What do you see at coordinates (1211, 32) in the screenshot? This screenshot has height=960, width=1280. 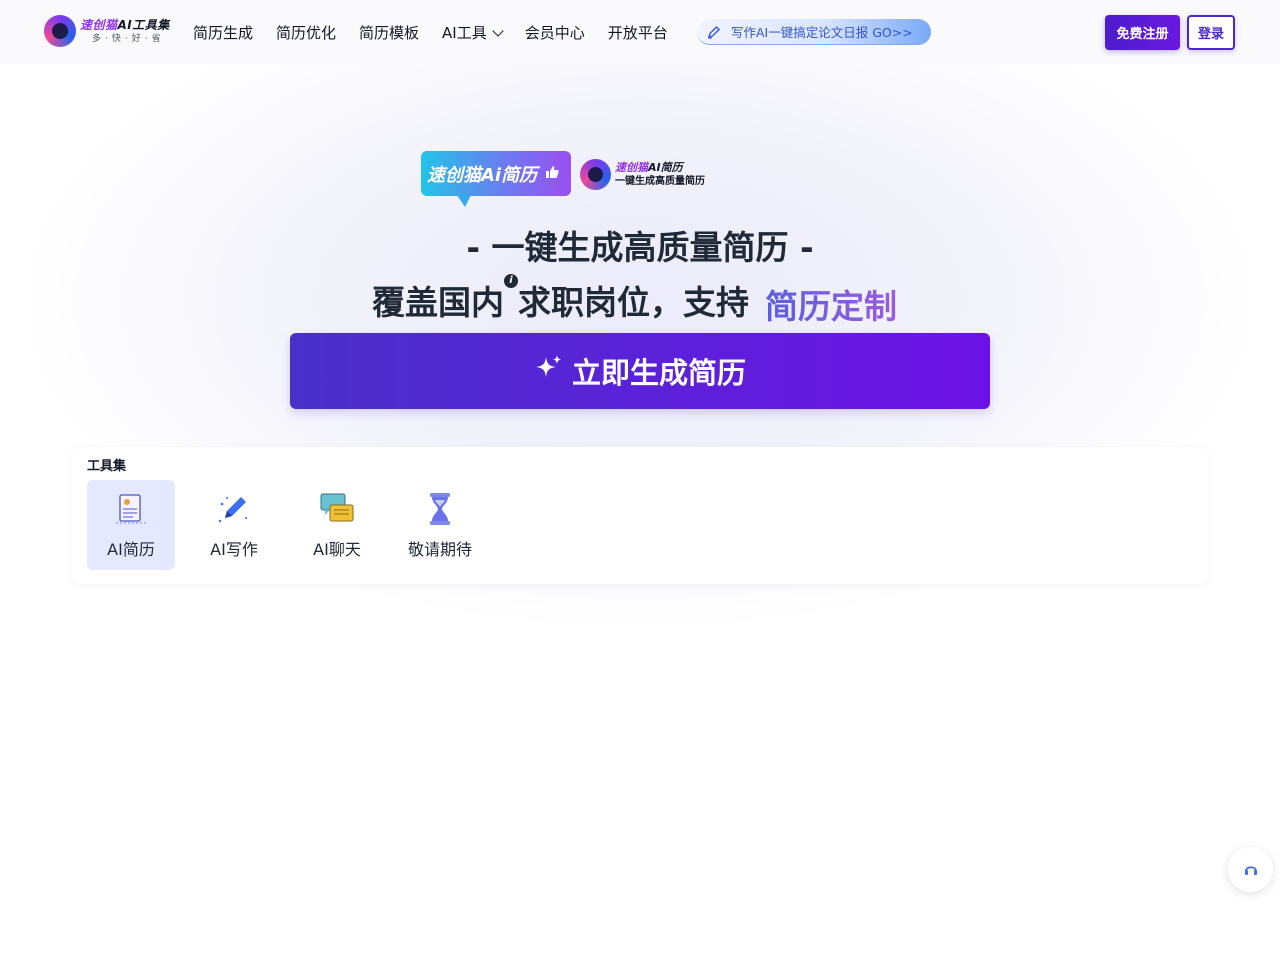 I see `login-button: 登录` at bounding box center [1211, 32].